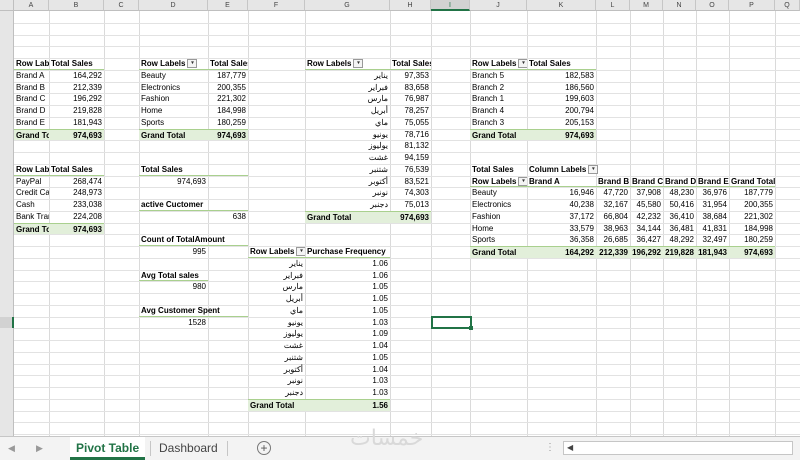 This screenshot has width=800, height=460. I want to click on column-header: F, so click(276, 5).